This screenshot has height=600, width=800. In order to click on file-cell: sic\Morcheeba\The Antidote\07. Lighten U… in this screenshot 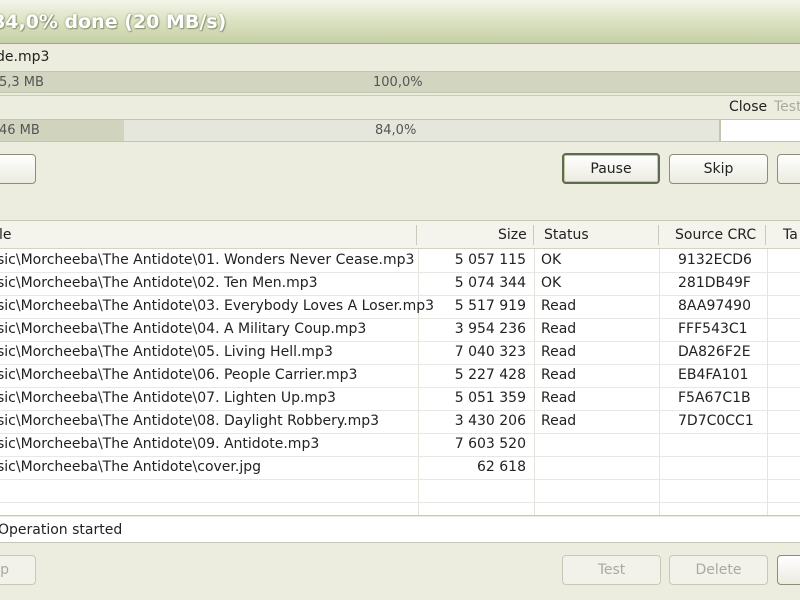, I will do `click(168, 398)`.